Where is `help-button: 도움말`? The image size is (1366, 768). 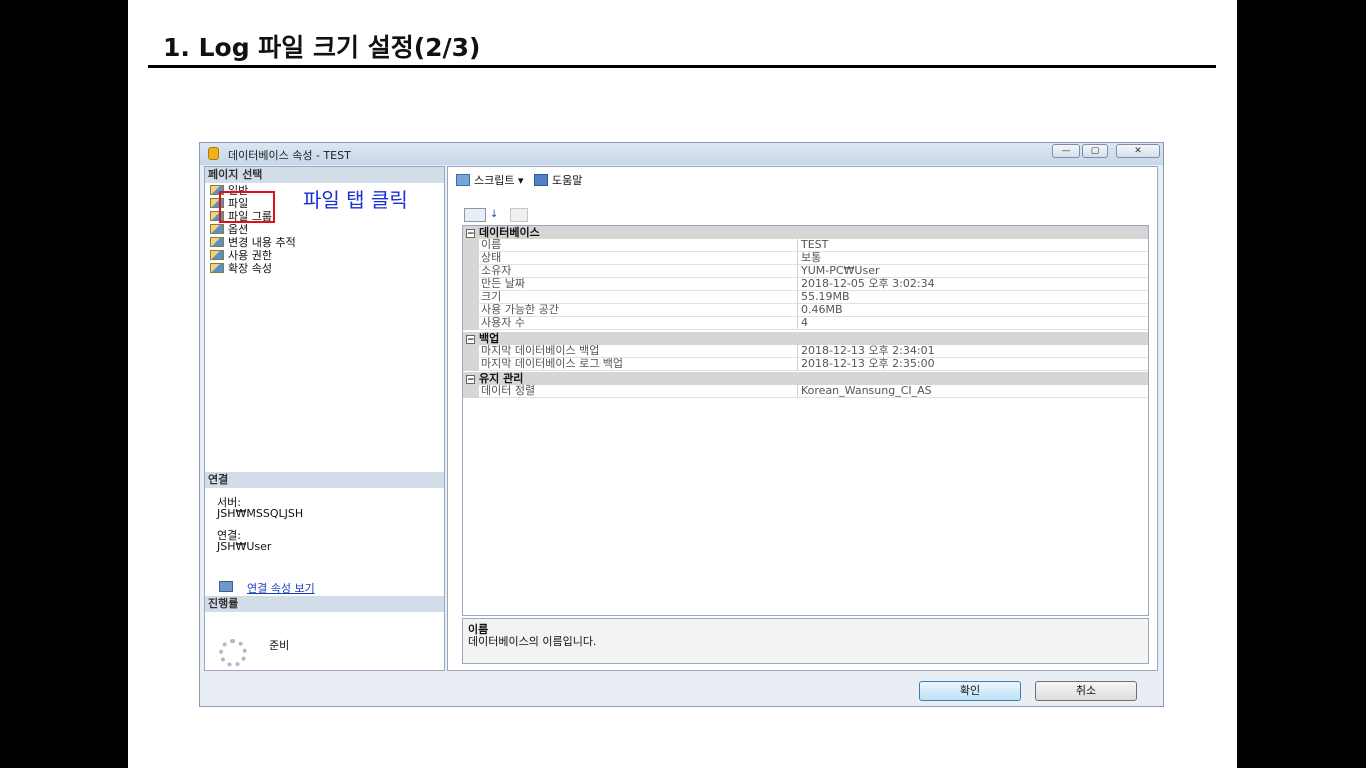 help-button: 도움말 is located at coordinates (558, 180).